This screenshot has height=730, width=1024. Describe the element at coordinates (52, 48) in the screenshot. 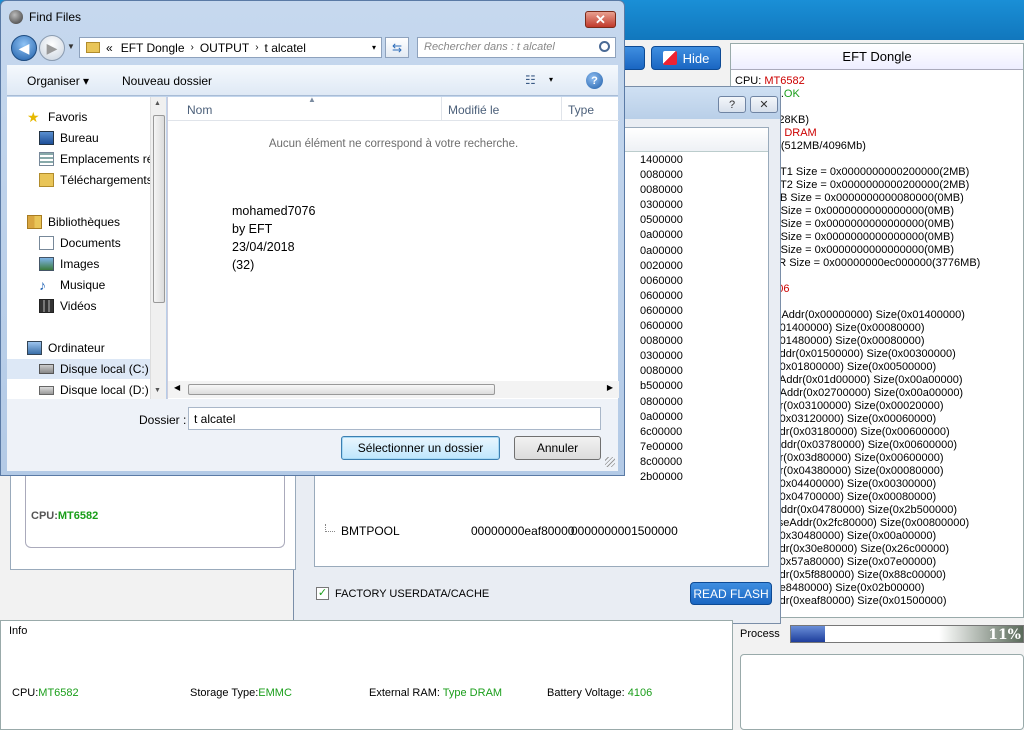

I see `forward-button: ▶` at that location.